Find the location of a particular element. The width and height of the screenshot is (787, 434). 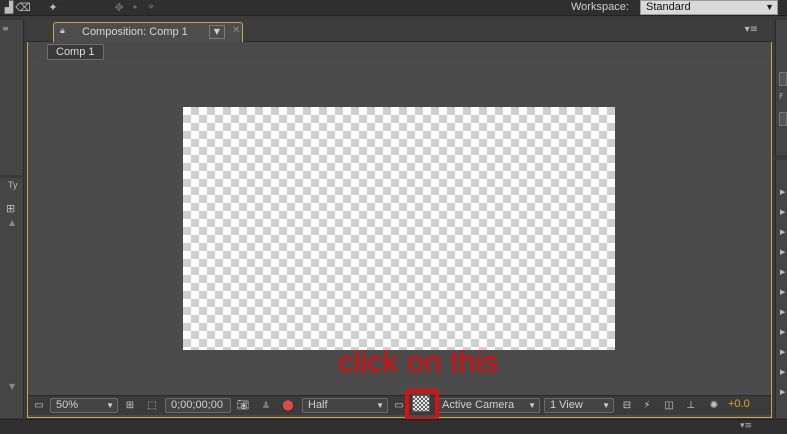

top-toolbar: ▟ ⌫ ✦ ✥ • ⌖ Workspace: Standard ▼ is located at coordinates (393, 8).